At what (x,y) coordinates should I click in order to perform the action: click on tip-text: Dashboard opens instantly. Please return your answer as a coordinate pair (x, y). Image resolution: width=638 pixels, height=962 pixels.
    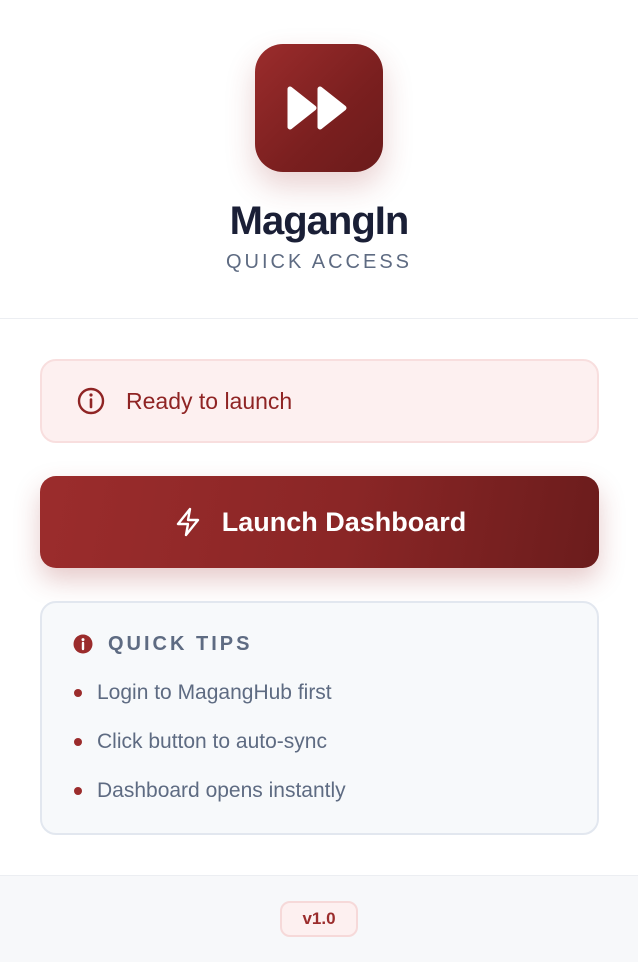
    Looking at the image, I should click on (221, 790).